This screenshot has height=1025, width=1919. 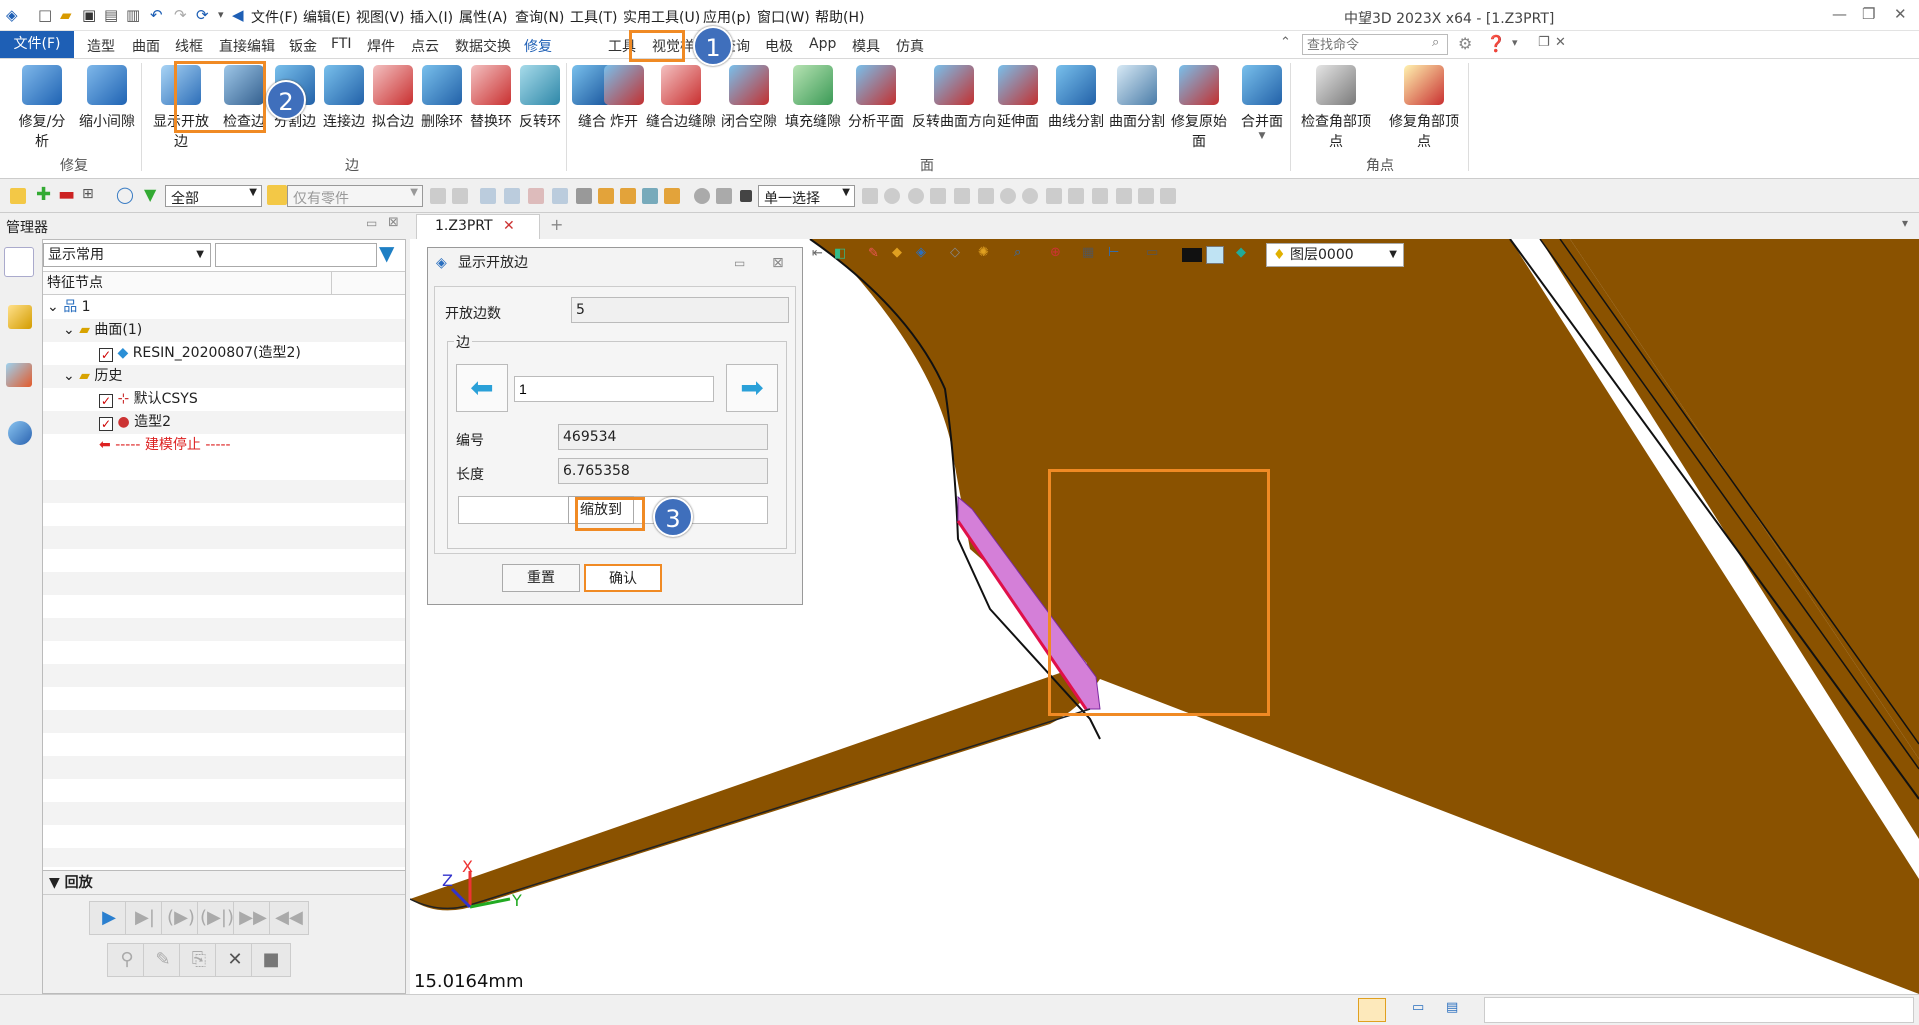 I want to click on tab-tools: 工具, so click(x=622, y=46).